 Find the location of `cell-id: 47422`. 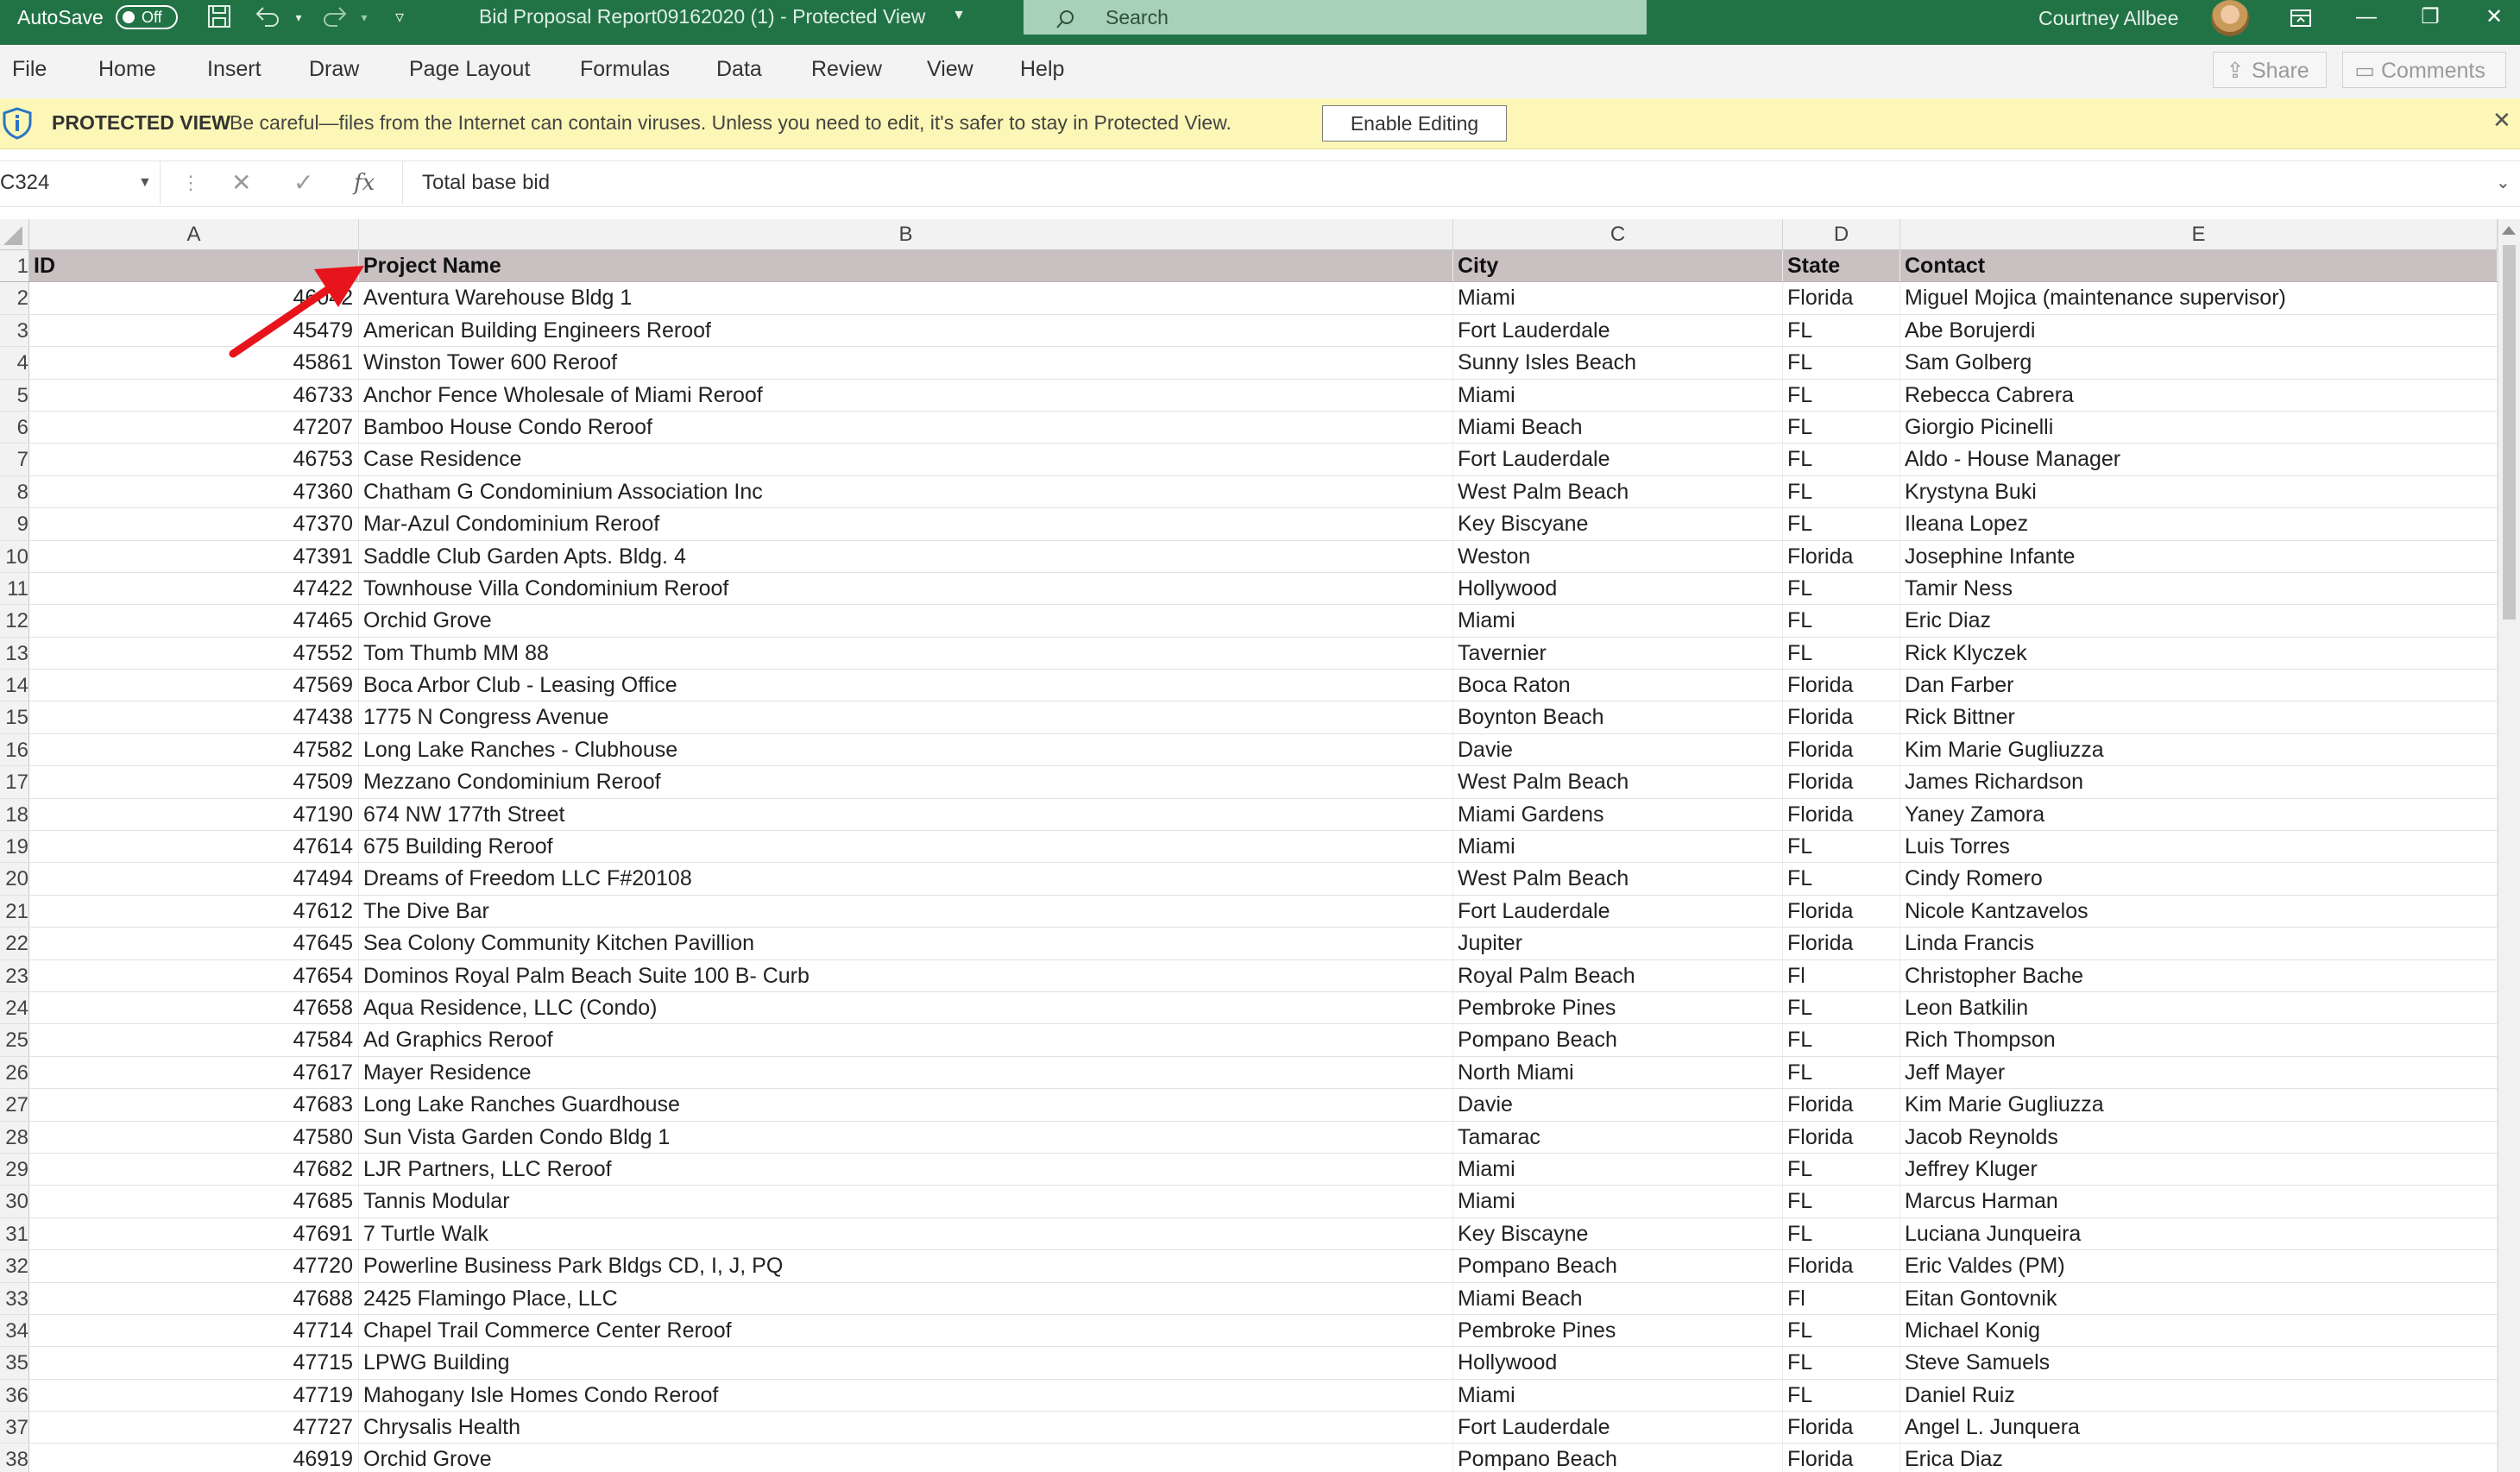

cell-id: 47422 is located at coordinates (194, 588).